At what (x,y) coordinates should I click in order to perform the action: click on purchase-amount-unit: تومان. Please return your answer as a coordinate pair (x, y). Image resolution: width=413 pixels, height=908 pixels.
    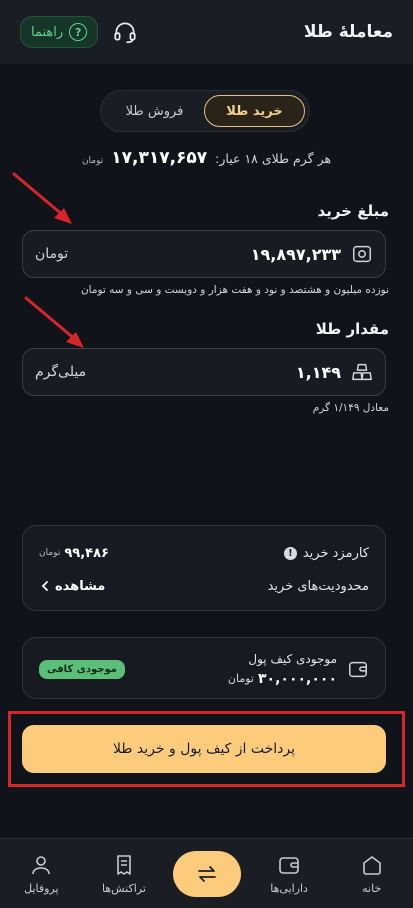
    Looking at the image, I should click on (52, 254).